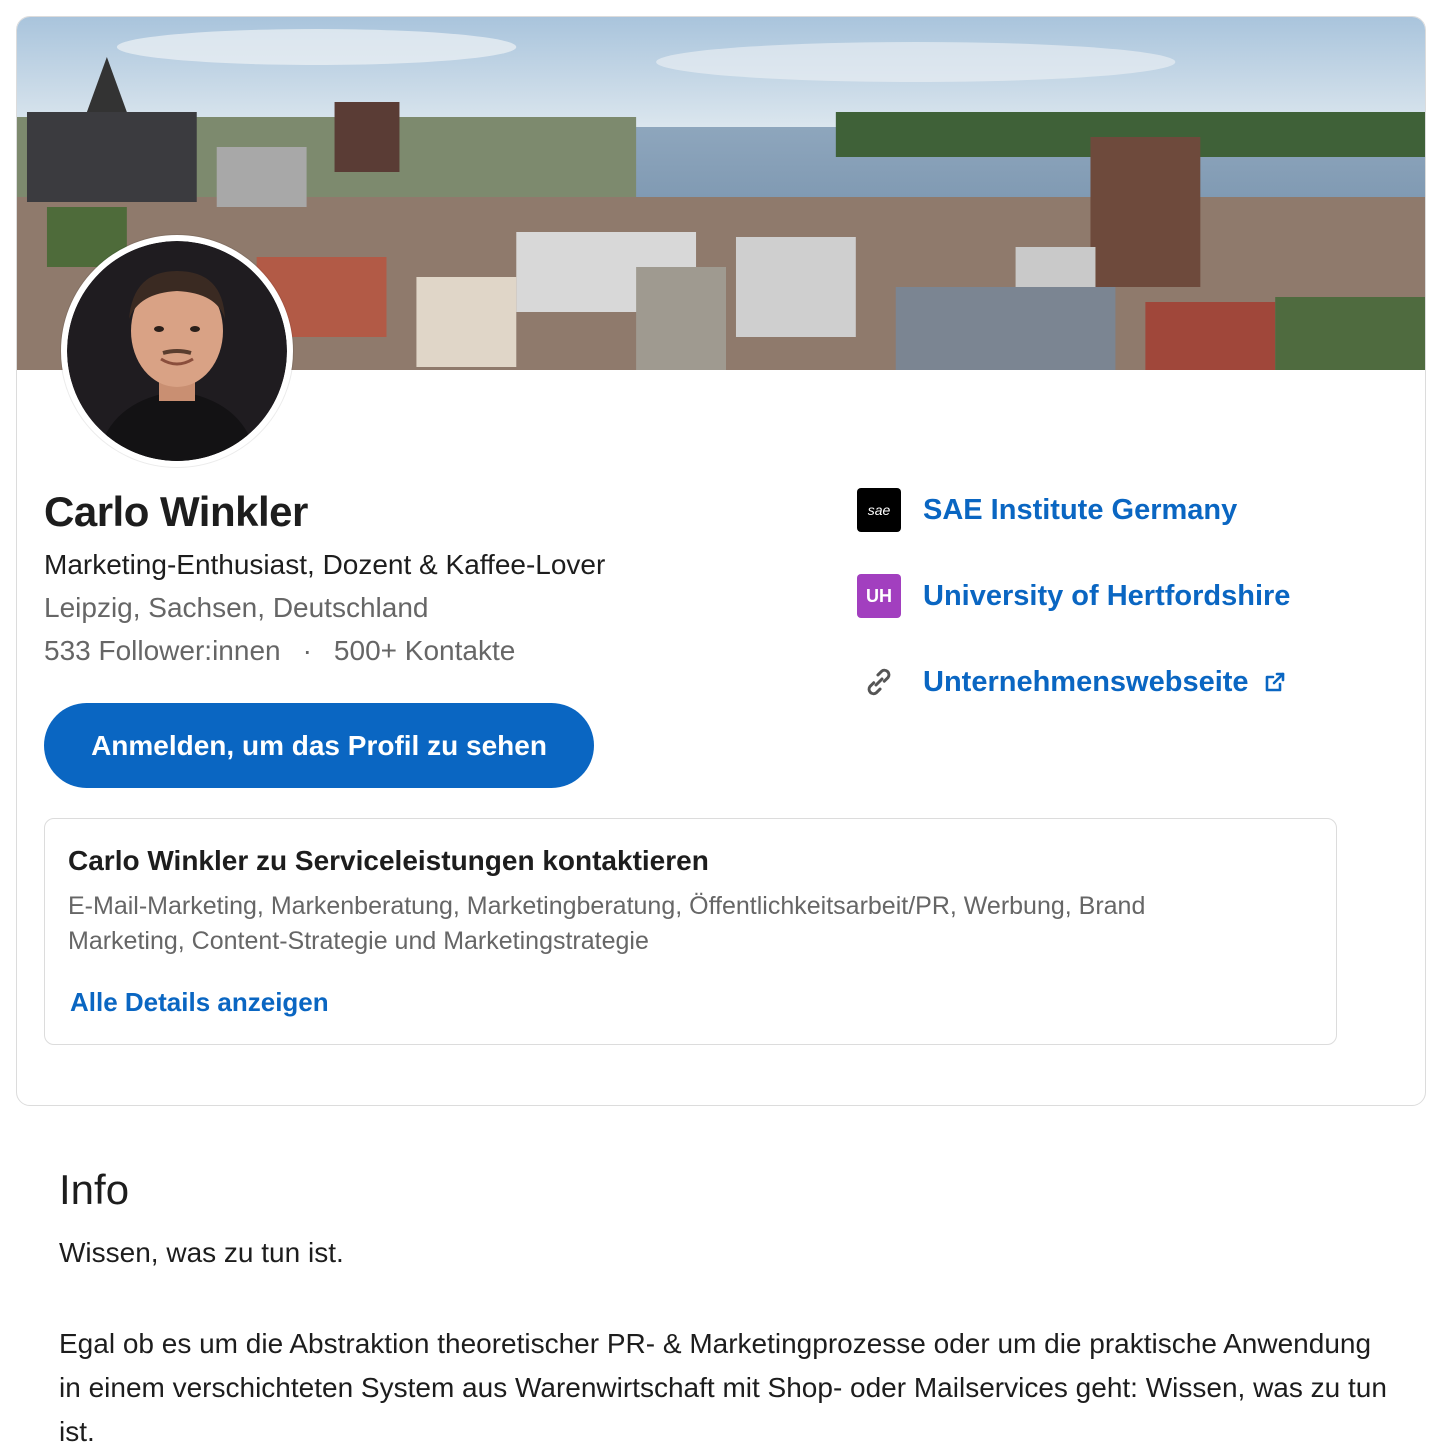 The height and width of the screenshot is (1454, 1440). I want to click on profile-location: Leipzig, Sachsen, Deutschland, so click(236, 607).